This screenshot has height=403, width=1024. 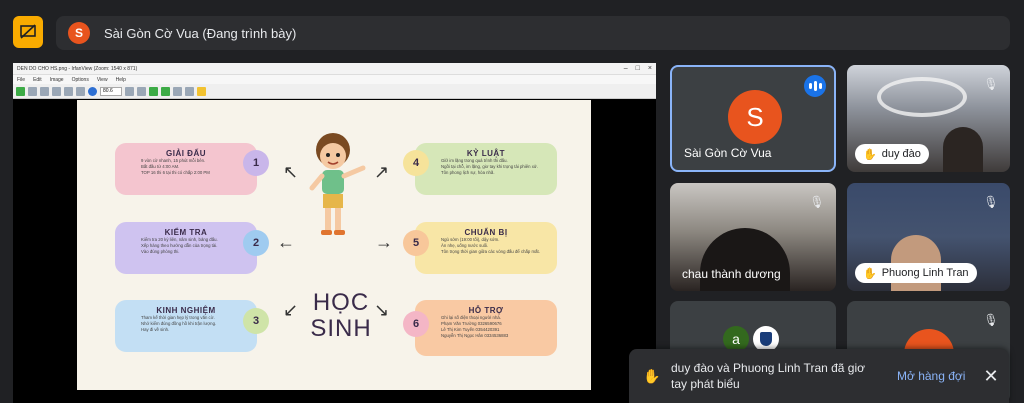 I want to click on center-title: HỌC SINH, so click(x=341, y=315).